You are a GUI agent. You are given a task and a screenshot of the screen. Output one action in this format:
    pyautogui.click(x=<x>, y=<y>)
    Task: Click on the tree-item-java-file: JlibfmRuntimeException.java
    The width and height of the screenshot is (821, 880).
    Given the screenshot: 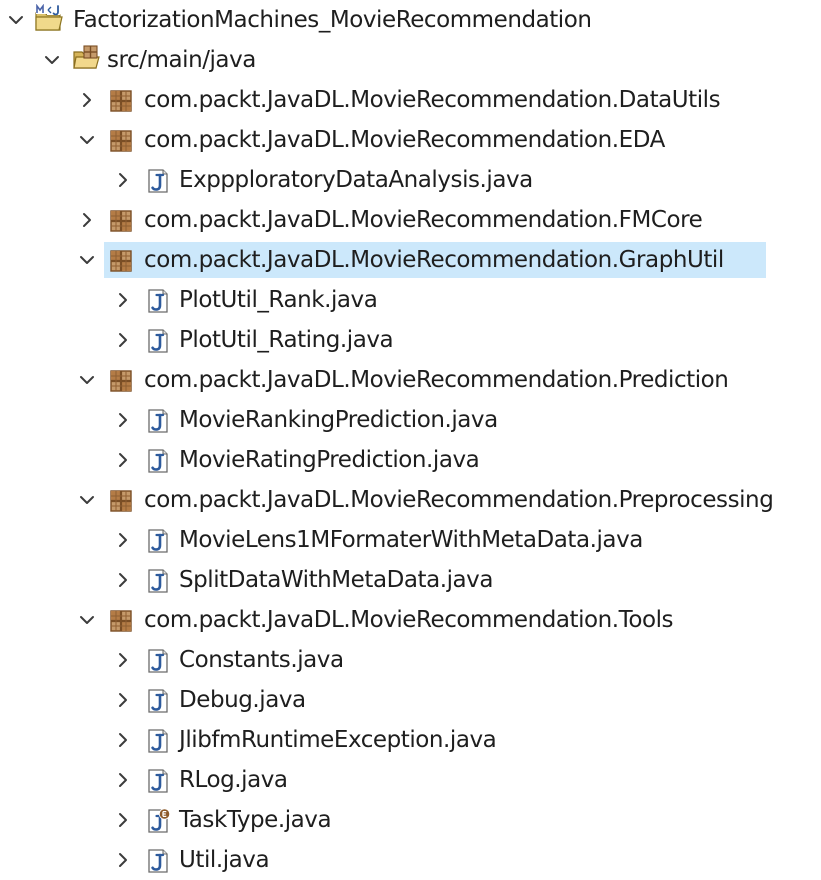 What is the action you would take?
    pyautogui.click(x=410, y=740)
    